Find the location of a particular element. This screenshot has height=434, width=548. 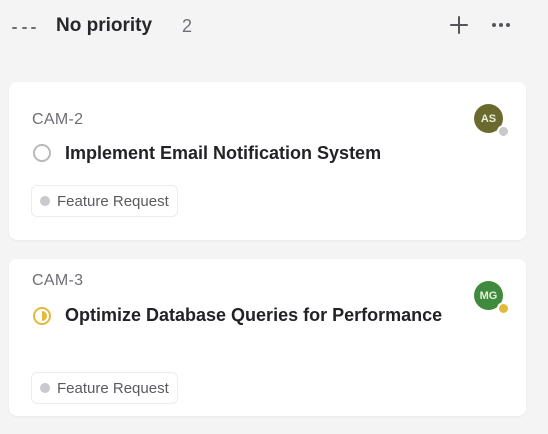

more-horizontal-icon is located at coordinates (501, 25).